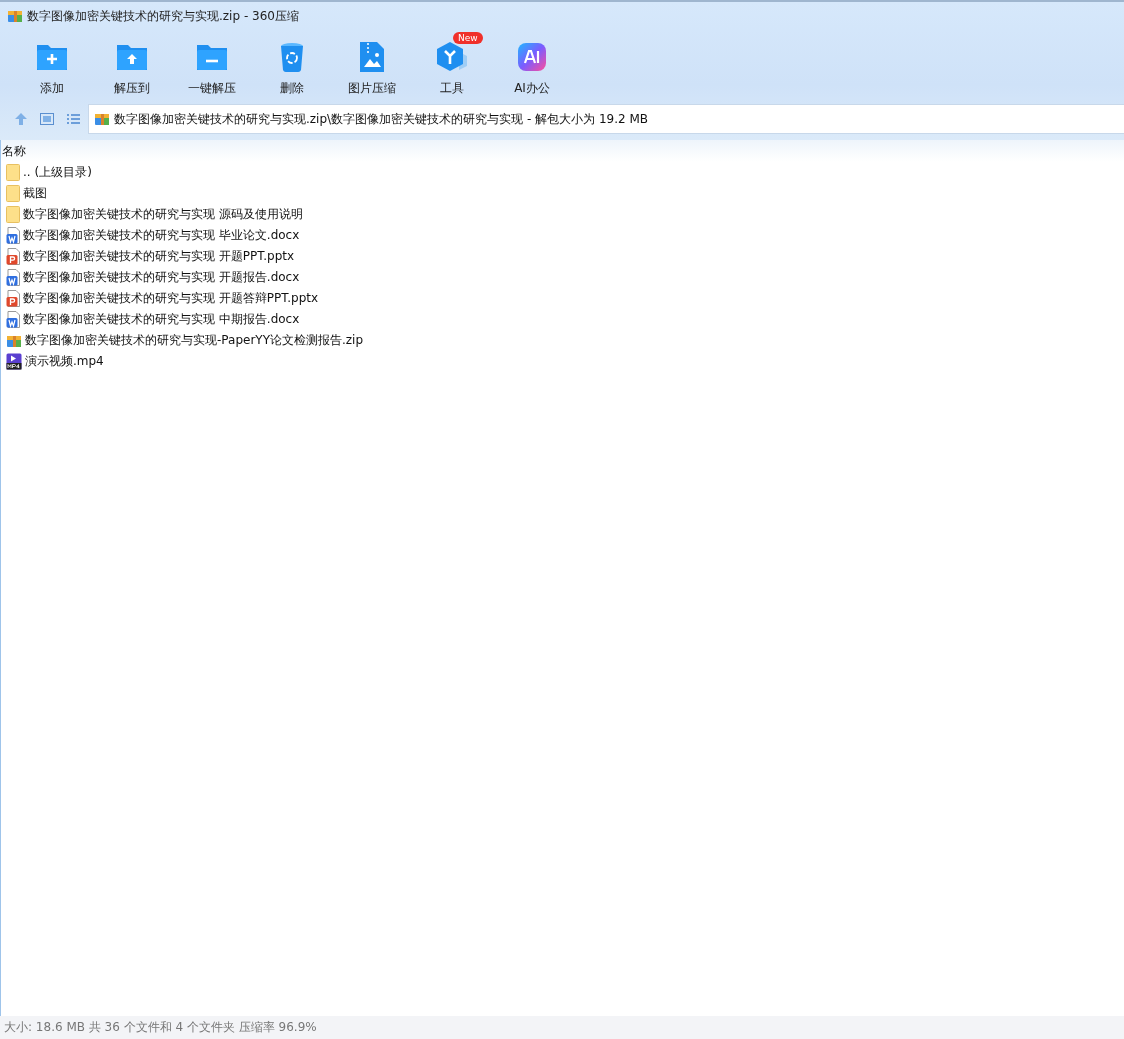 The image size is (1124, 1039). Describe the element at coordinates (452, 57) in the screenshot. I see `hexagon-y-icon` at that location.